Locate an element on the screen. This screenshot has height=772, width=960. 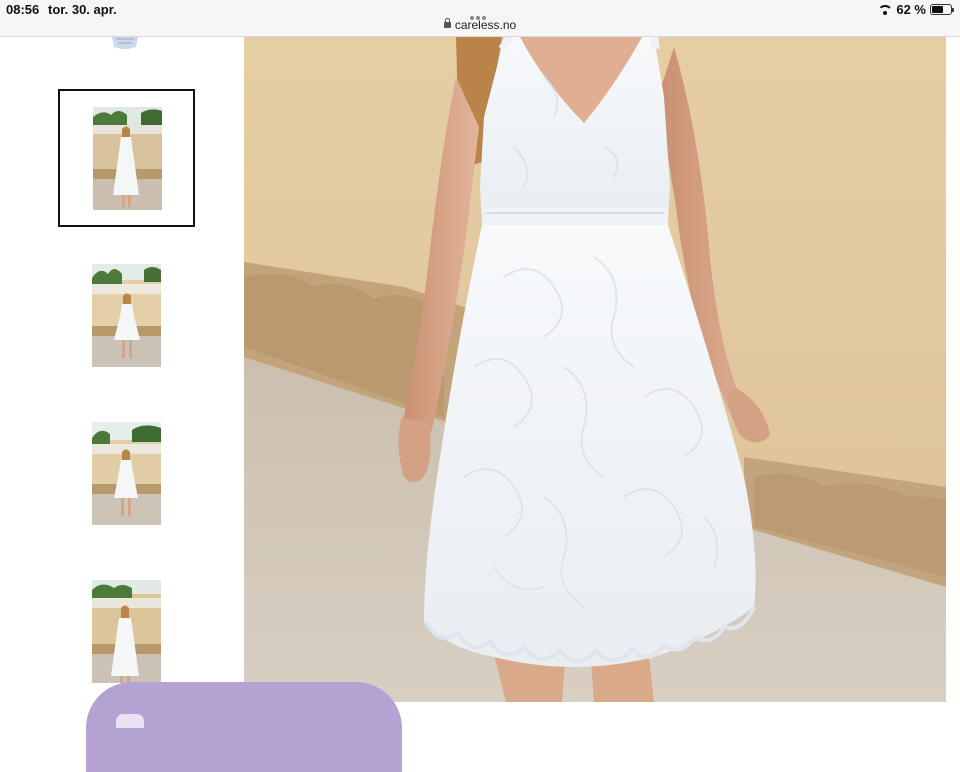
chat-icon is located at coordinates (130, 721).